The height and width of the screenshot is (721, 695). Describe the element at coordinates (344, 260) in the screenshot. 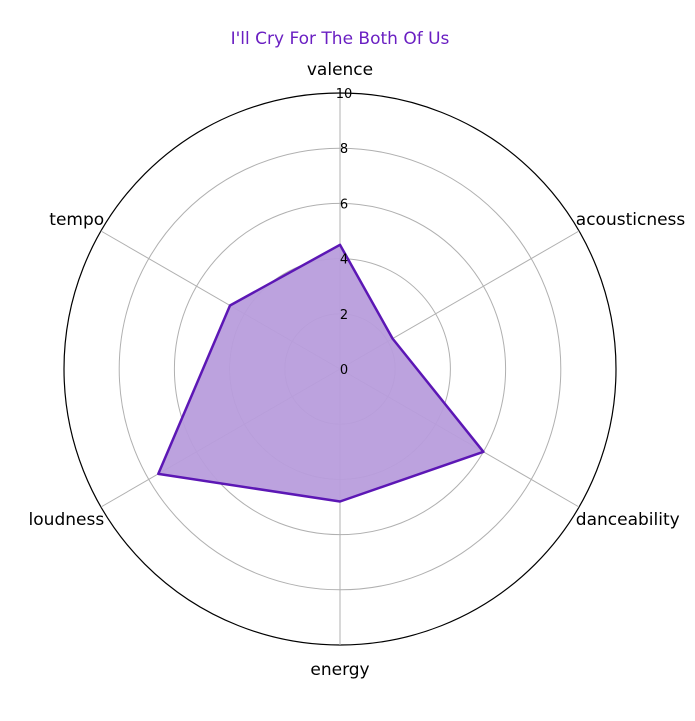

I see `r-tick-label: 4` at that location.